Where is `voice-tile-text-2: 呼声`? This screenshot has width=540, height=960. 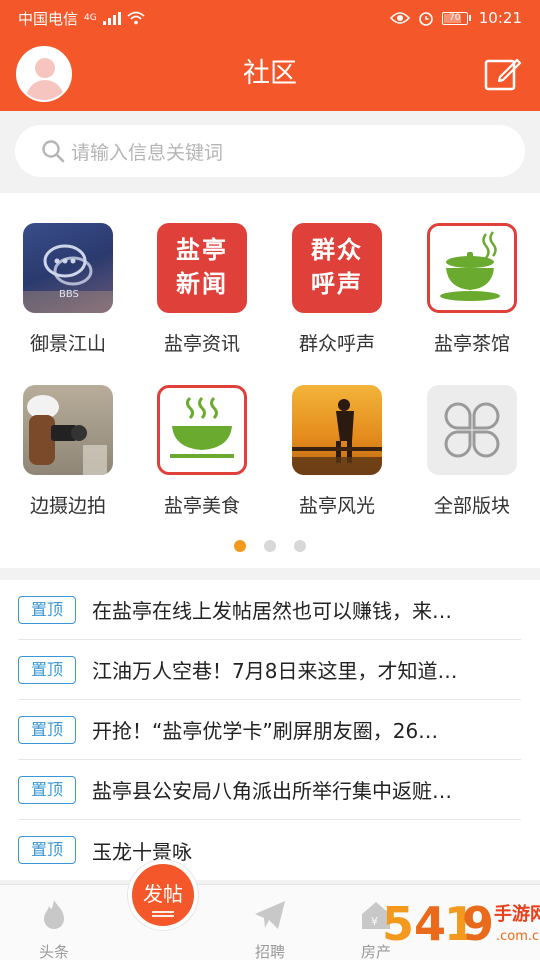 voice-tile-text-2: 呼声 is located at coordinates (337, 284).